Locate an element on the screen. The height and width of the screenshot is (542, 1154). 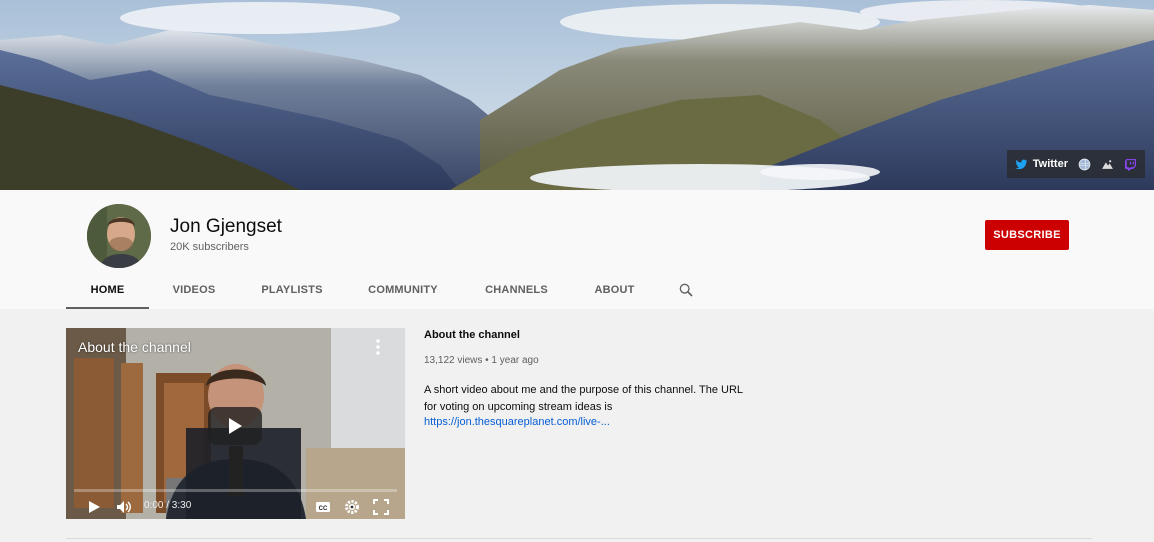
twitch-icon is located at coordinates (1130, 164).